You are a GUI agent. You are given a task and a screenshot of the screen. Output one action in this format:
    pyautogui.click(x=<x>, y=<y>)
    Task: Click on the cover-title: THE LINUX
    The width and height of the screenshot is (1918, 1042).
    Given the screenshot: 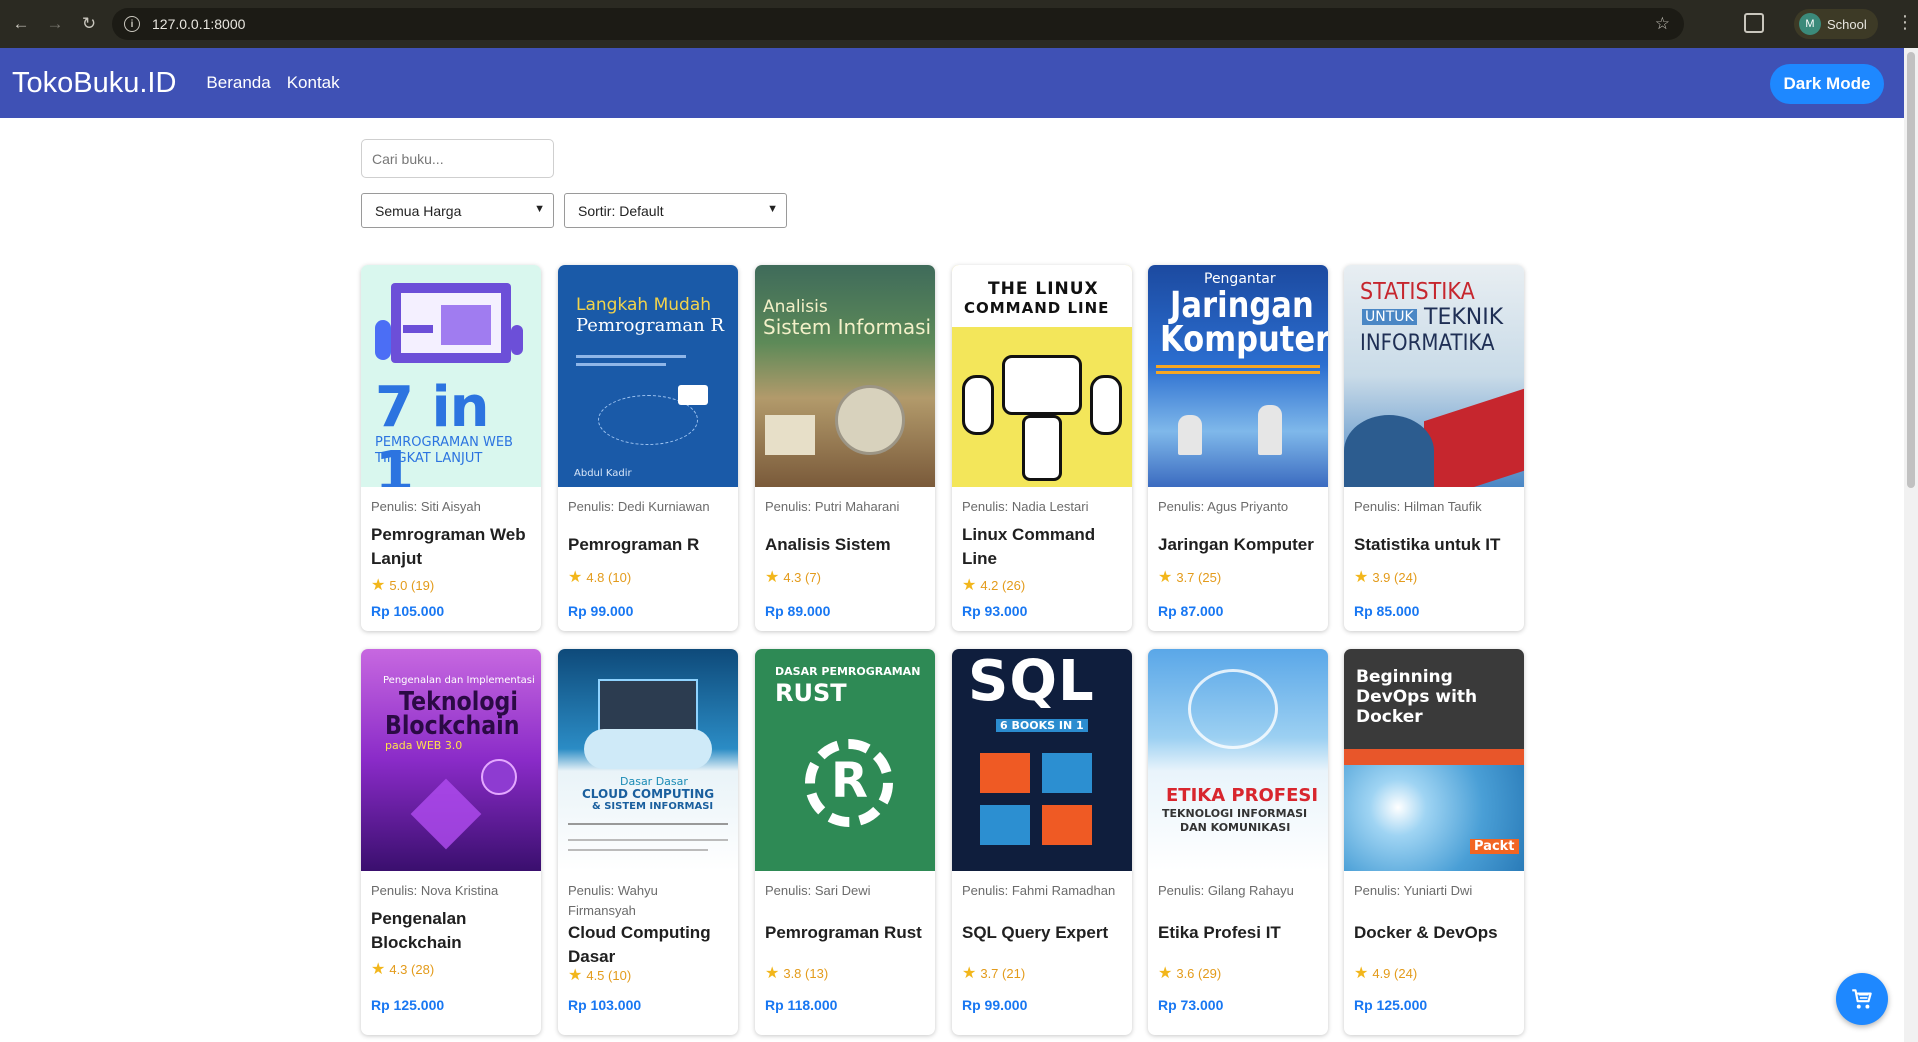 What is the action you would take?
    pyautogui.click(x=1043, y=289)
    